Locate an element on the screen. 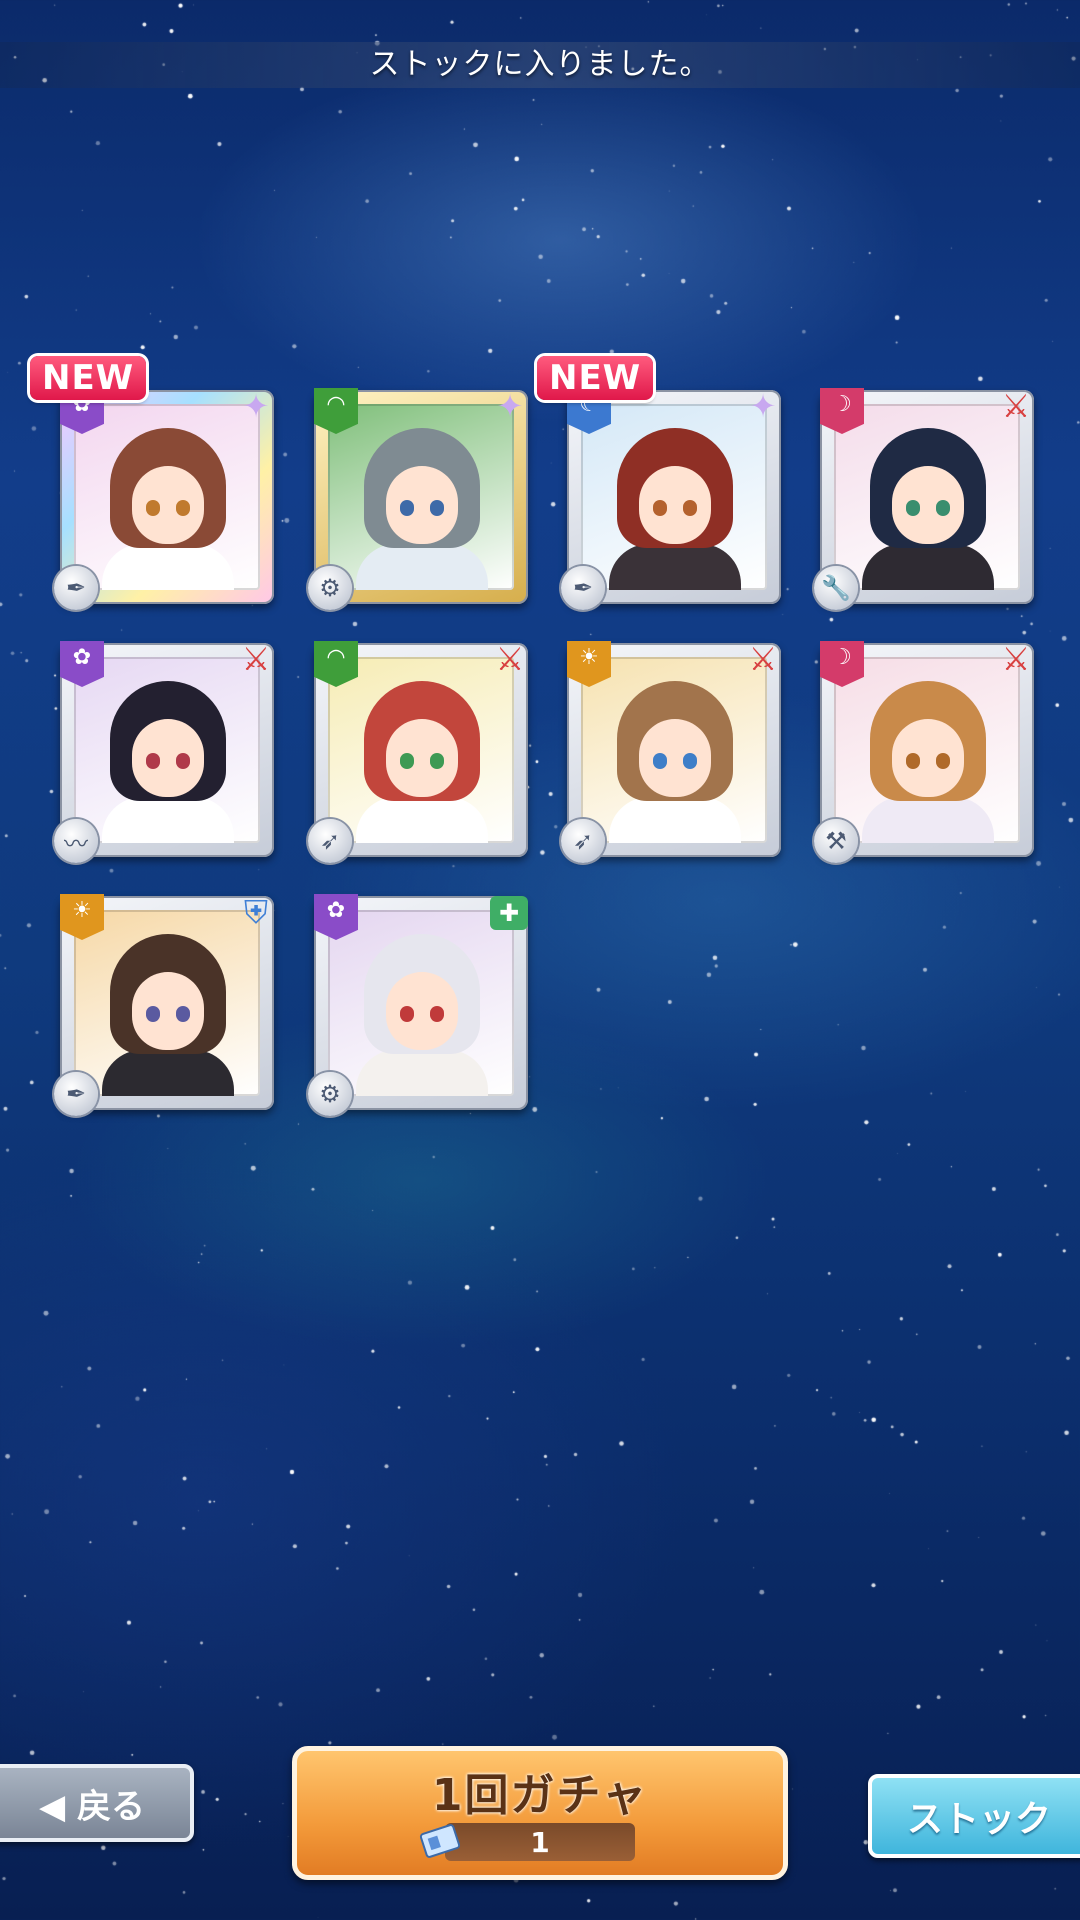 The image size is (1080, 1920). gacha-cost-bar: 1 is located at coordinates (540, 1842).